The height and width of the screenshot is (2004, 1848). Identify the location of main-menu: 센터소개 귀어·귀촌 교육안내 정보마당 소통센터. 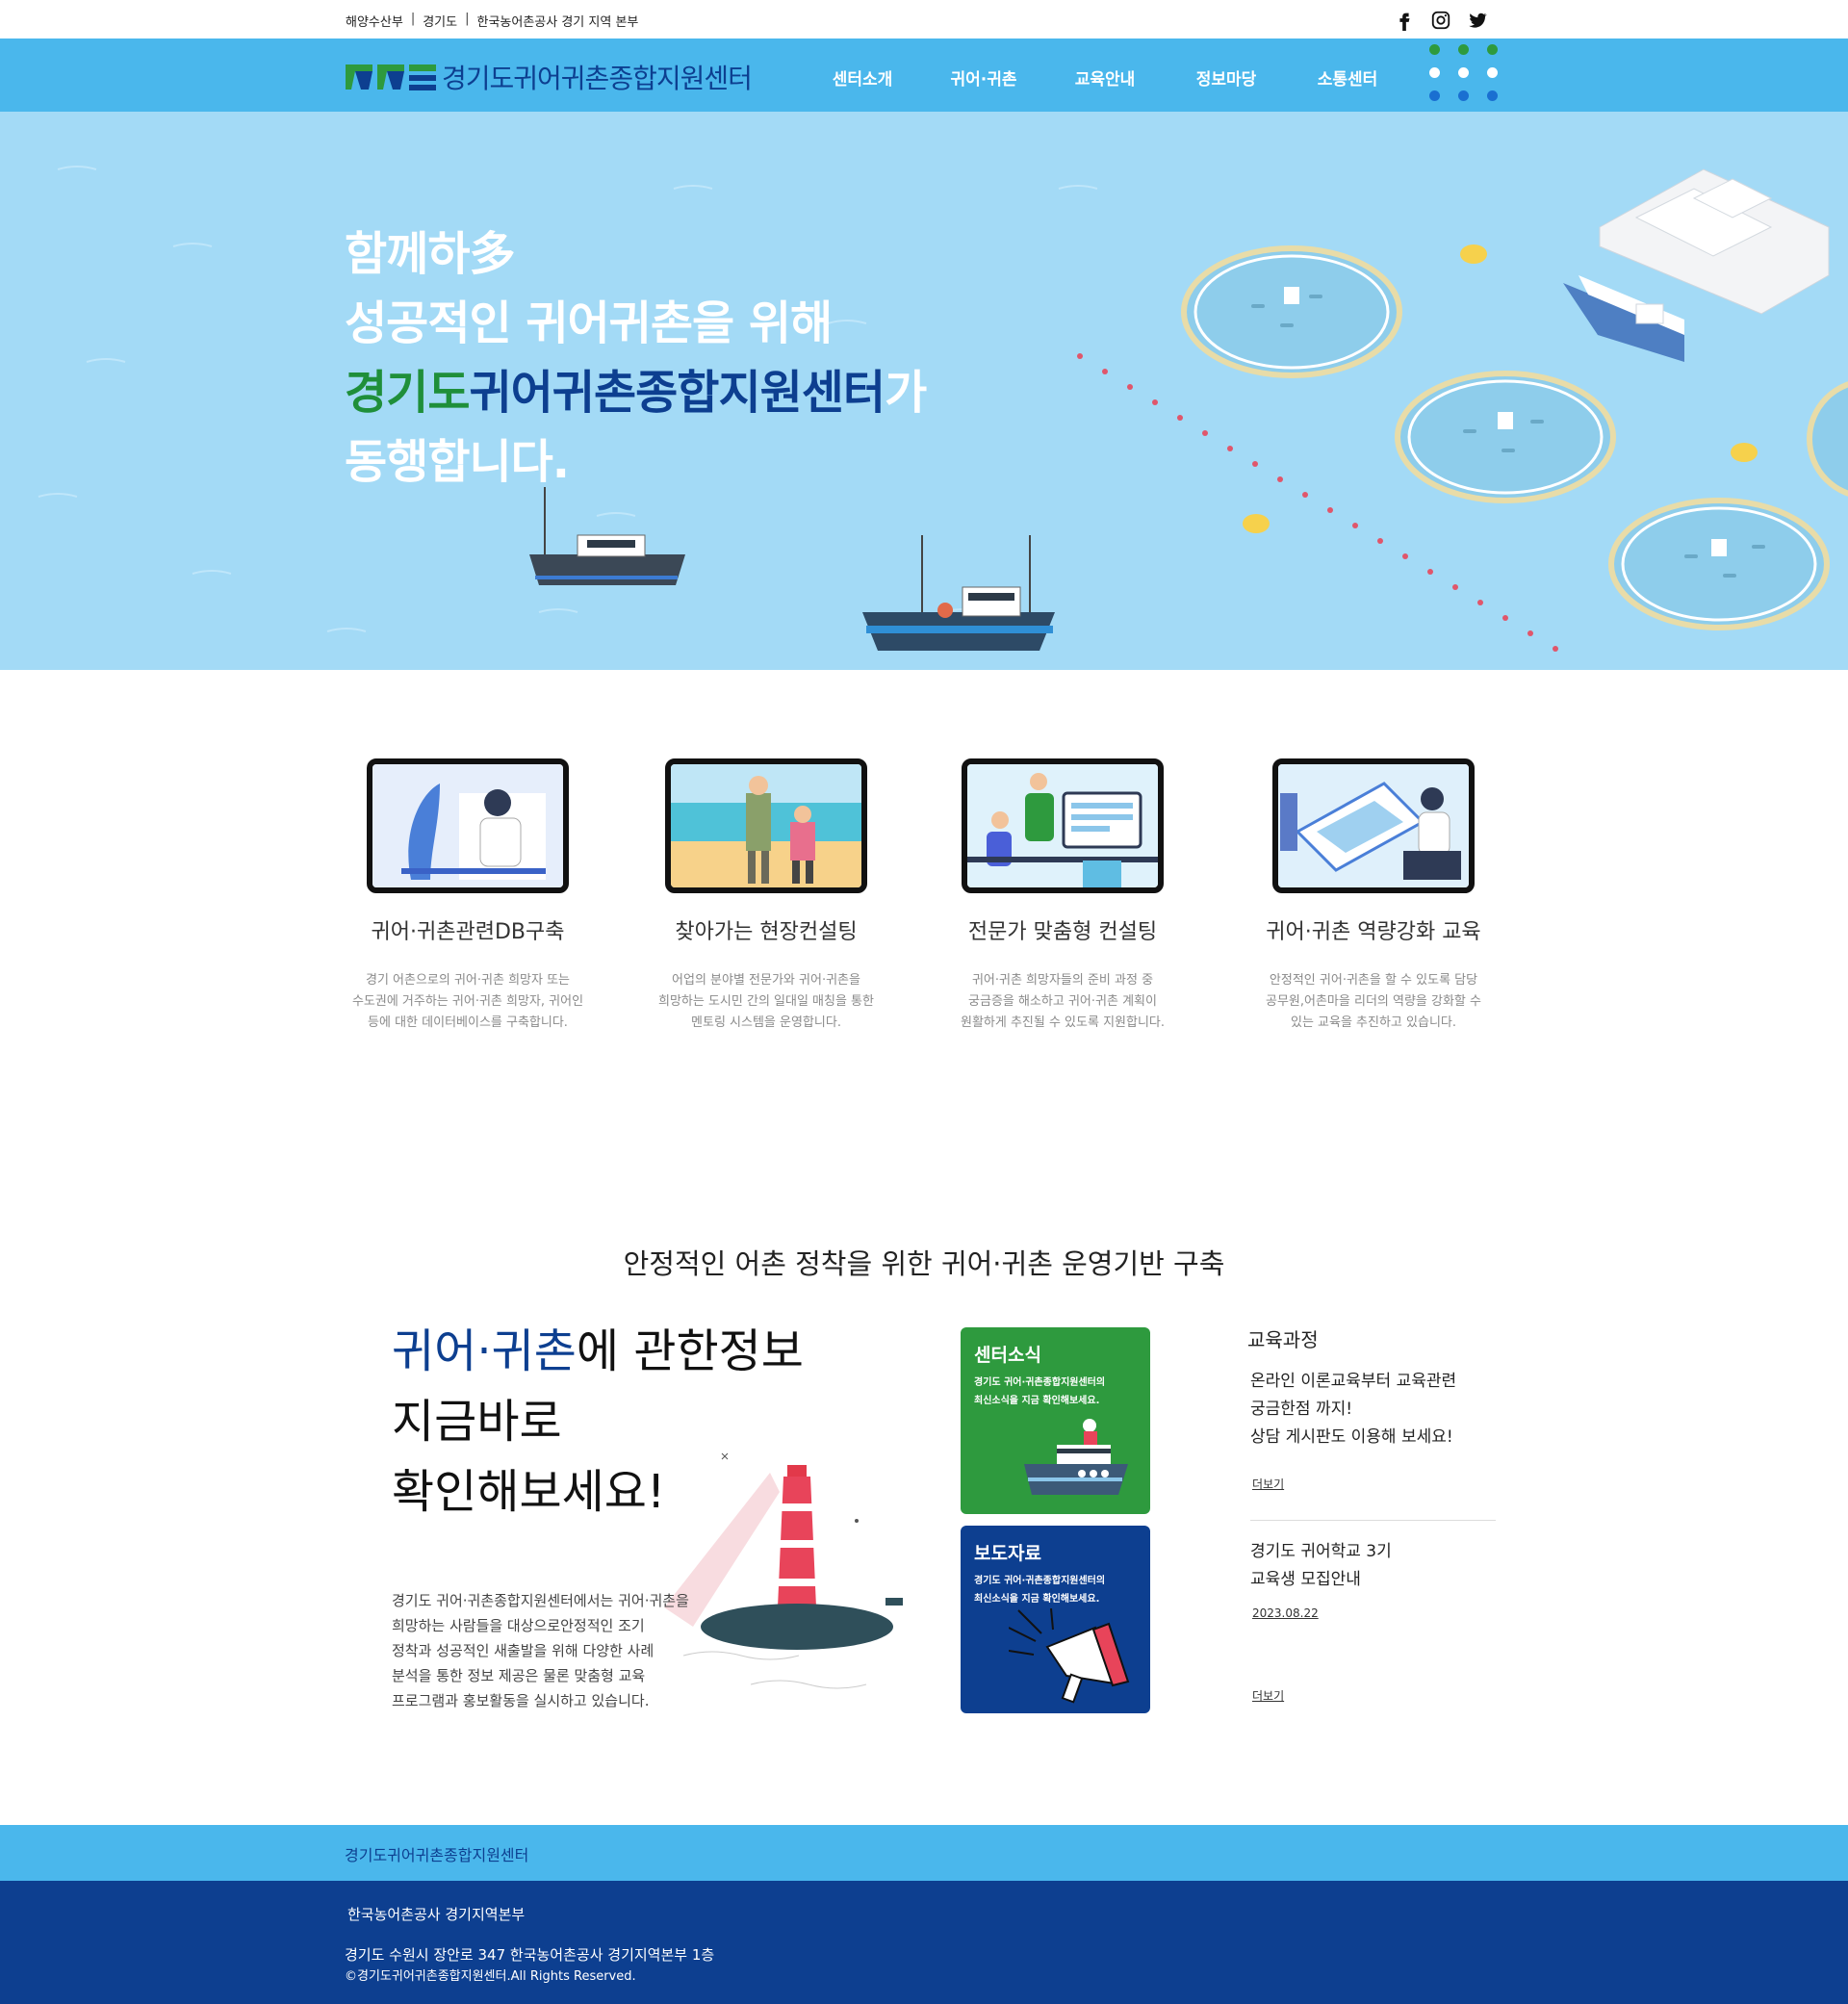
(1105, 77).